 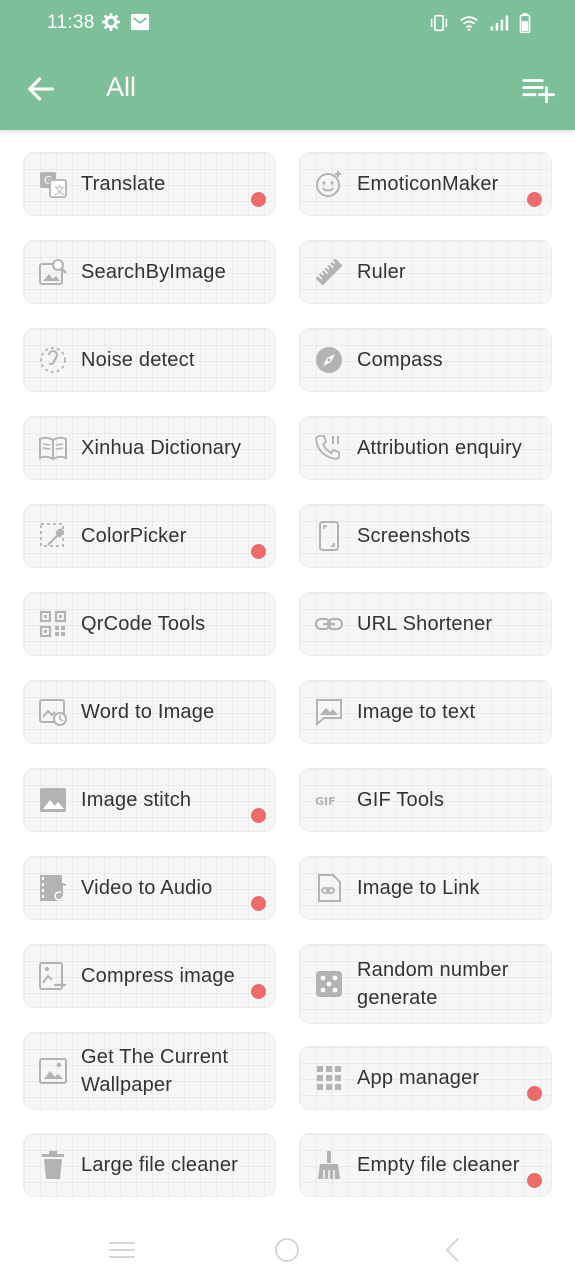 I want to click on phone-pause-icon, so click(x=327, y=447).